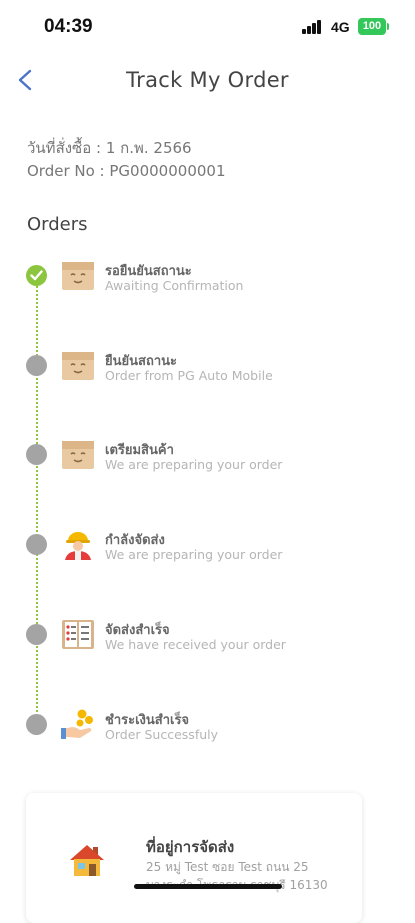  I want to click on step-subtitle: We have received your order, so click(195, 644).